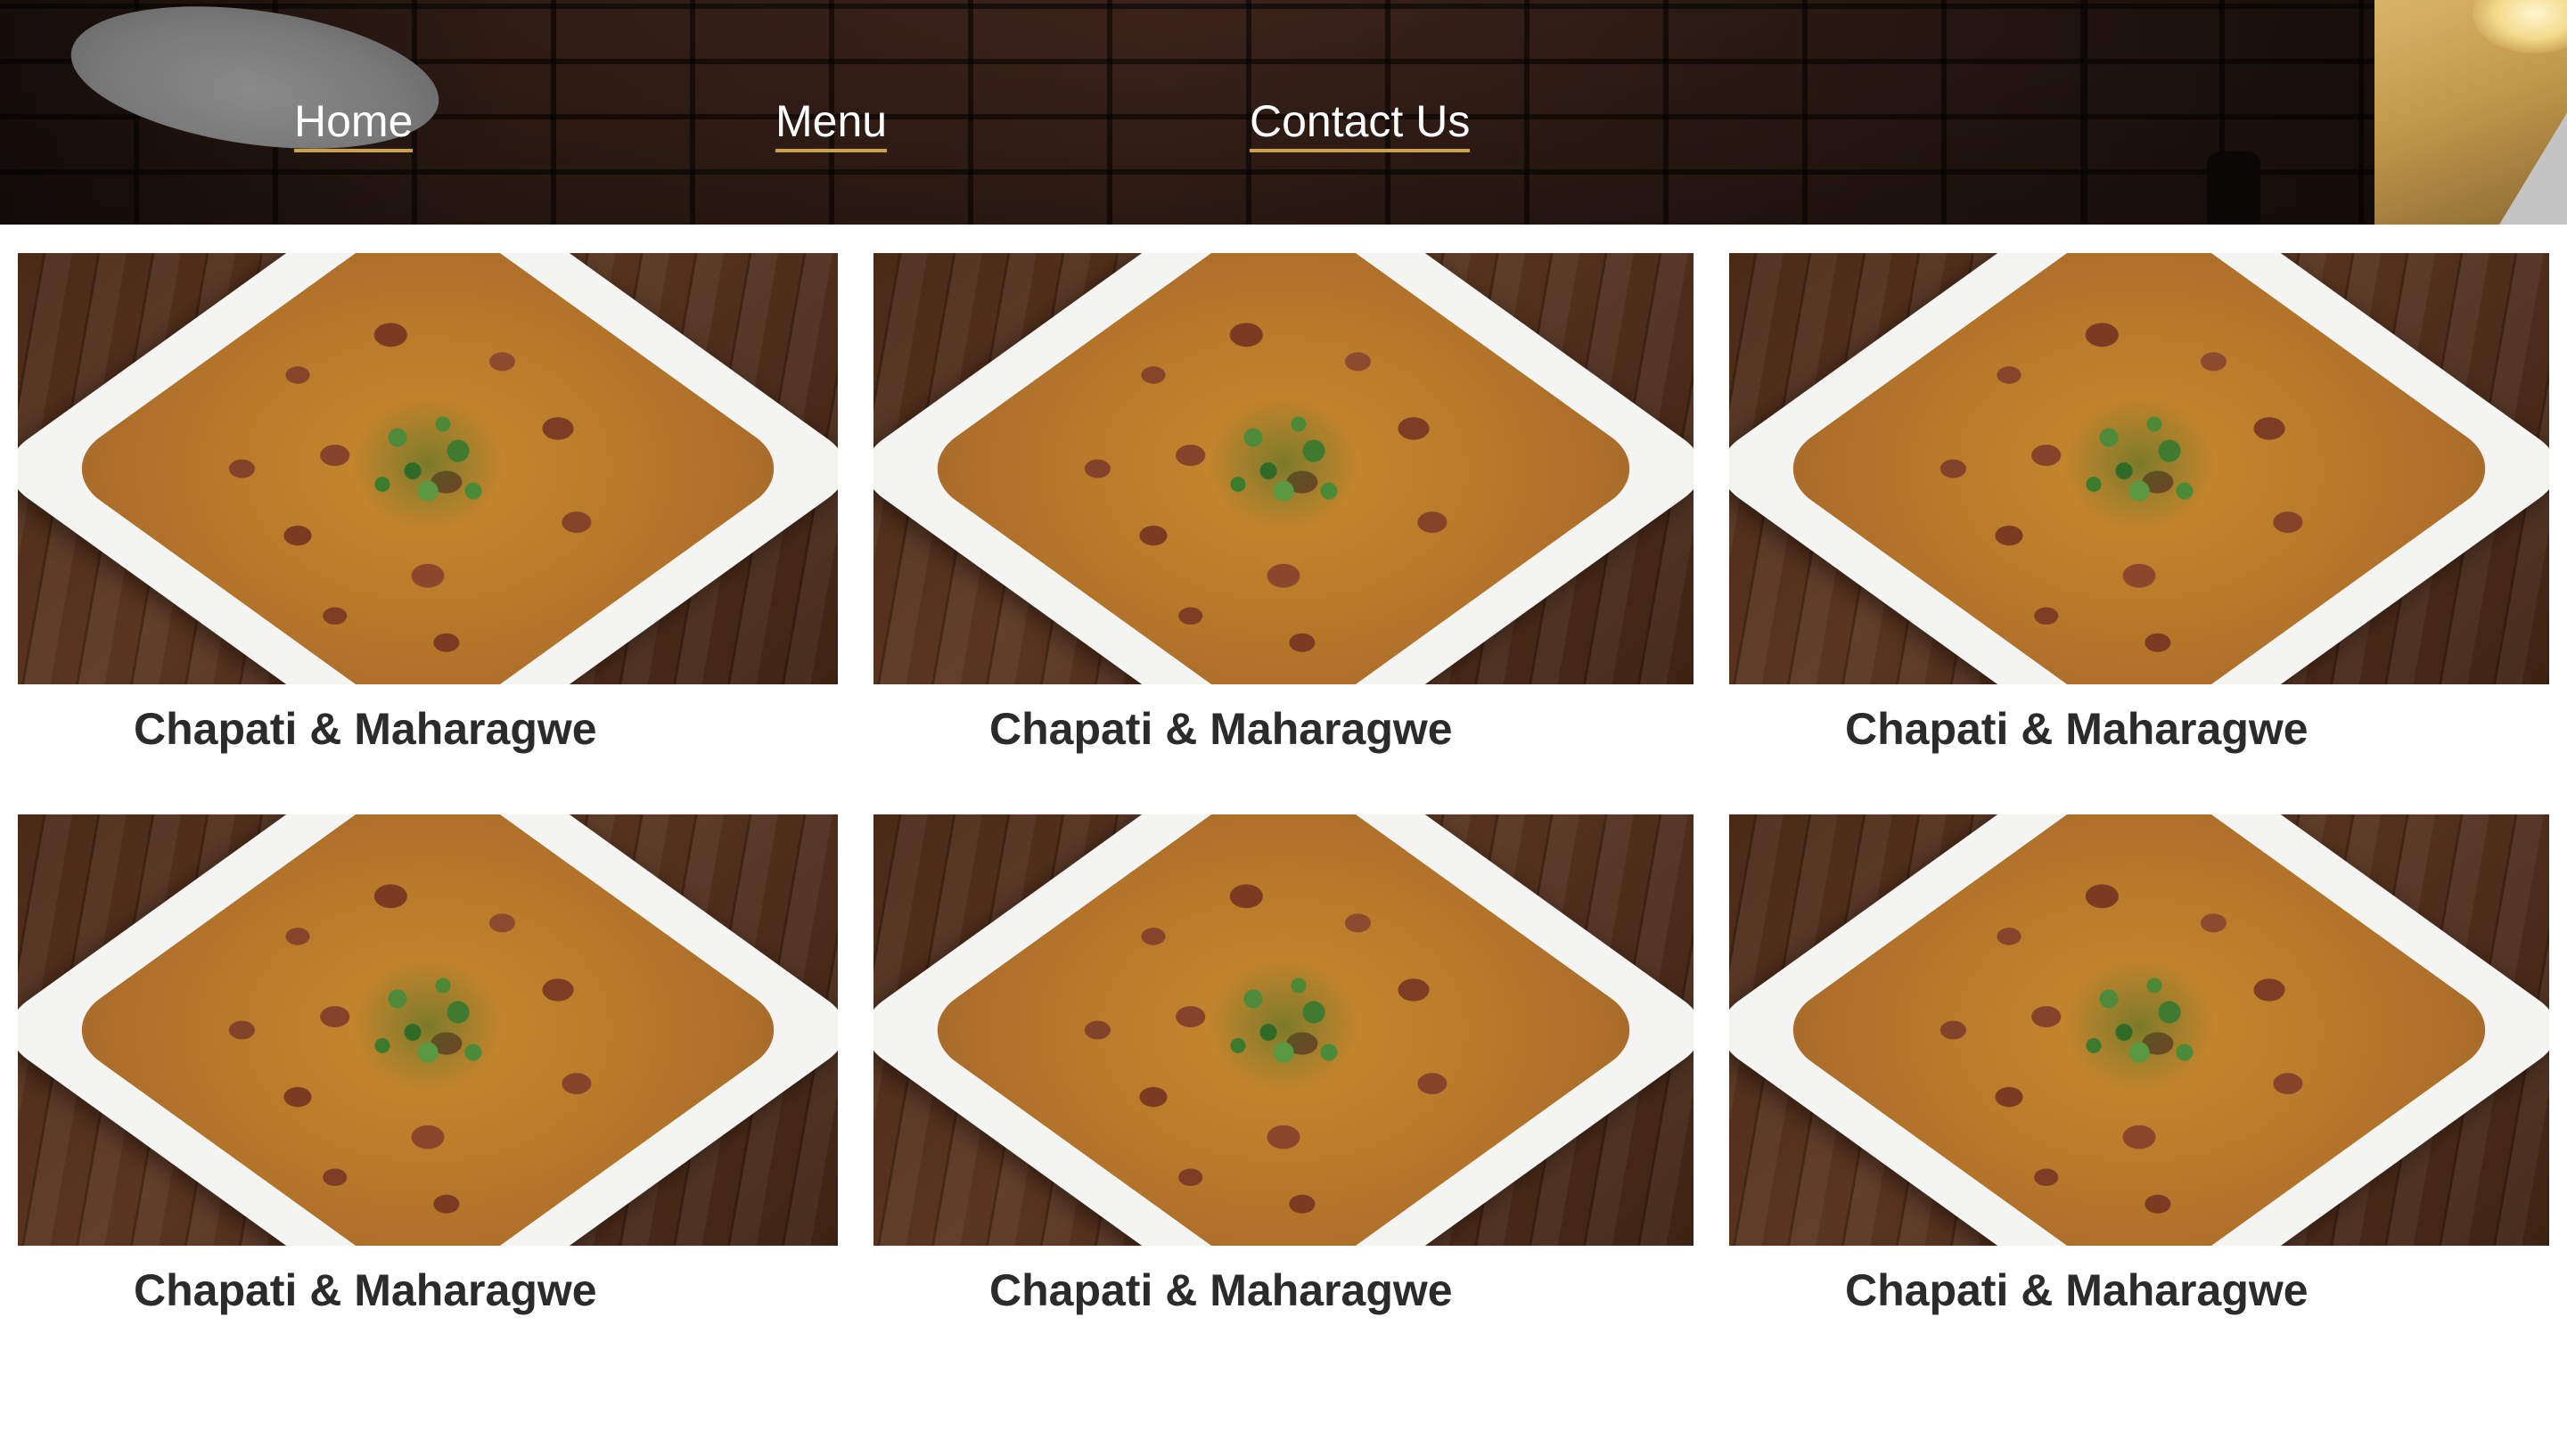 This screenshot has width=2567, height=1456. I want to click on nav-link-menu: Menu, so click(831, 123).